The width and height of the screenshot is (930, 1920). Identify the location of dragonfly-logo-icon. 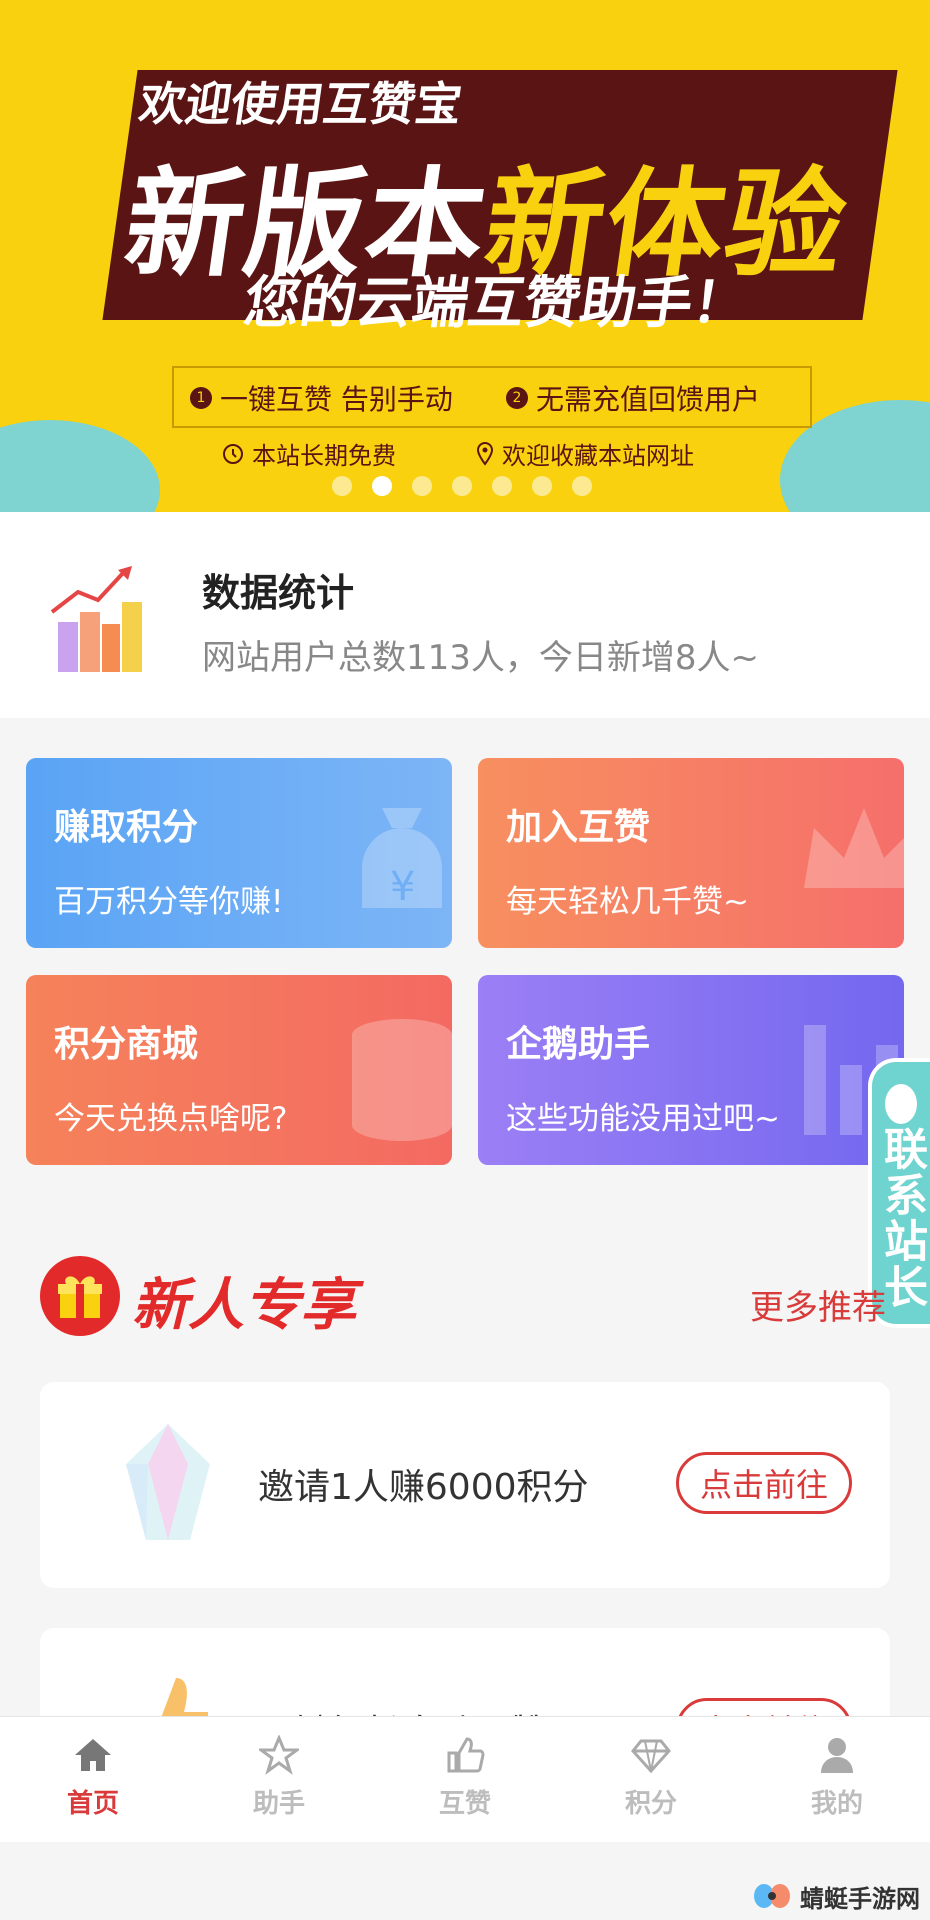
(772, 1896).